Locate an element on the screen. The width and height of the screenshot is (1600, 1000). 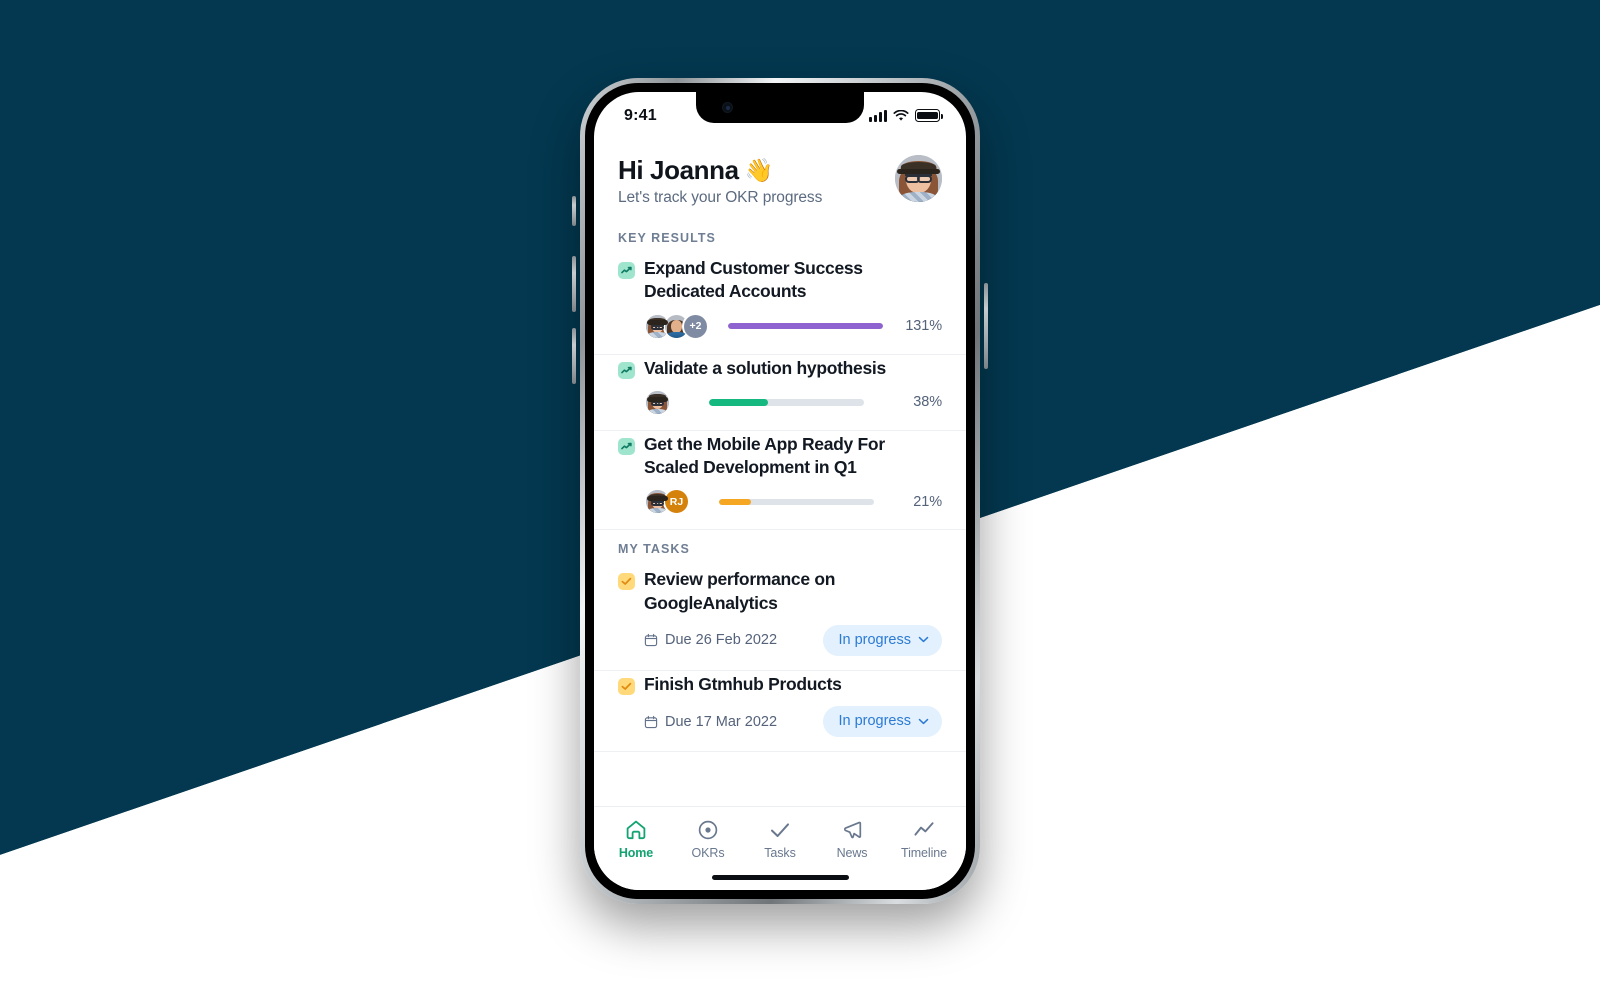
target-icon is located at coordinates (708, 830).